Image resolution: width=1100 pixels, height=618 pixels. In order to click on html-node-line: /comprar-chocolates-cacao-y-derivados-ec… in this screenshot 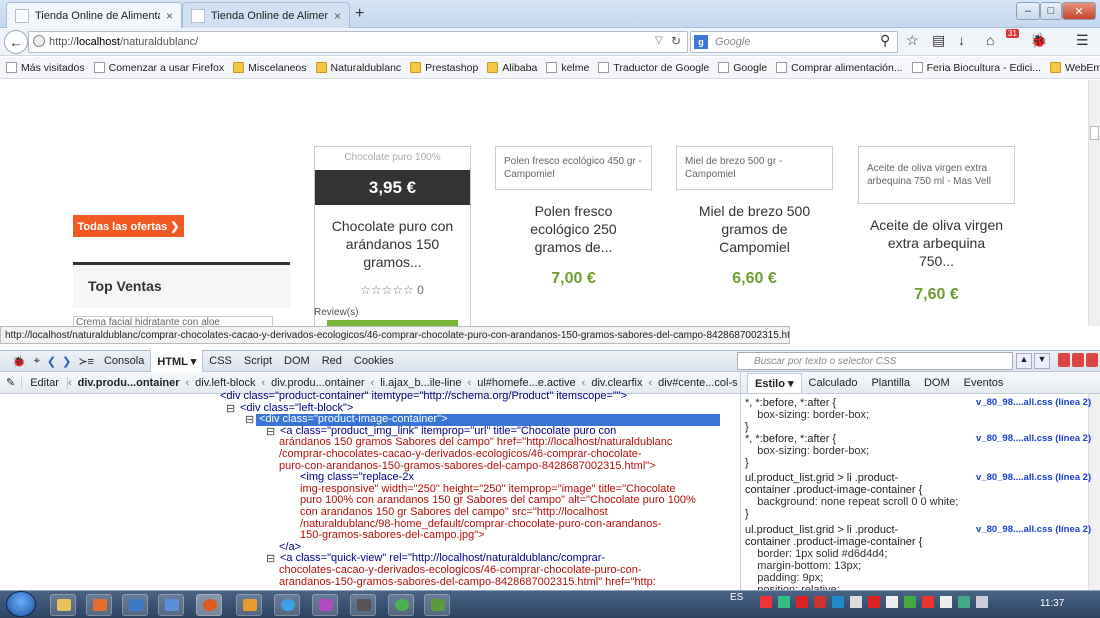, I will do `click(460, 454)`.